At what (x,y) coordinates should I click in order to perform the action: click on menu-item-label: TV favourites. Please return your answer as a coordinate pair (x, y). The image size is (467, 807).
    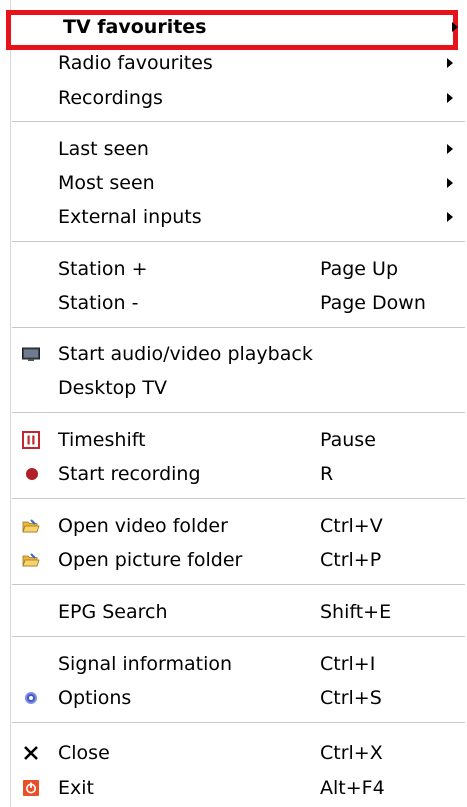
    Looking at the image, I should click on (135, 27).